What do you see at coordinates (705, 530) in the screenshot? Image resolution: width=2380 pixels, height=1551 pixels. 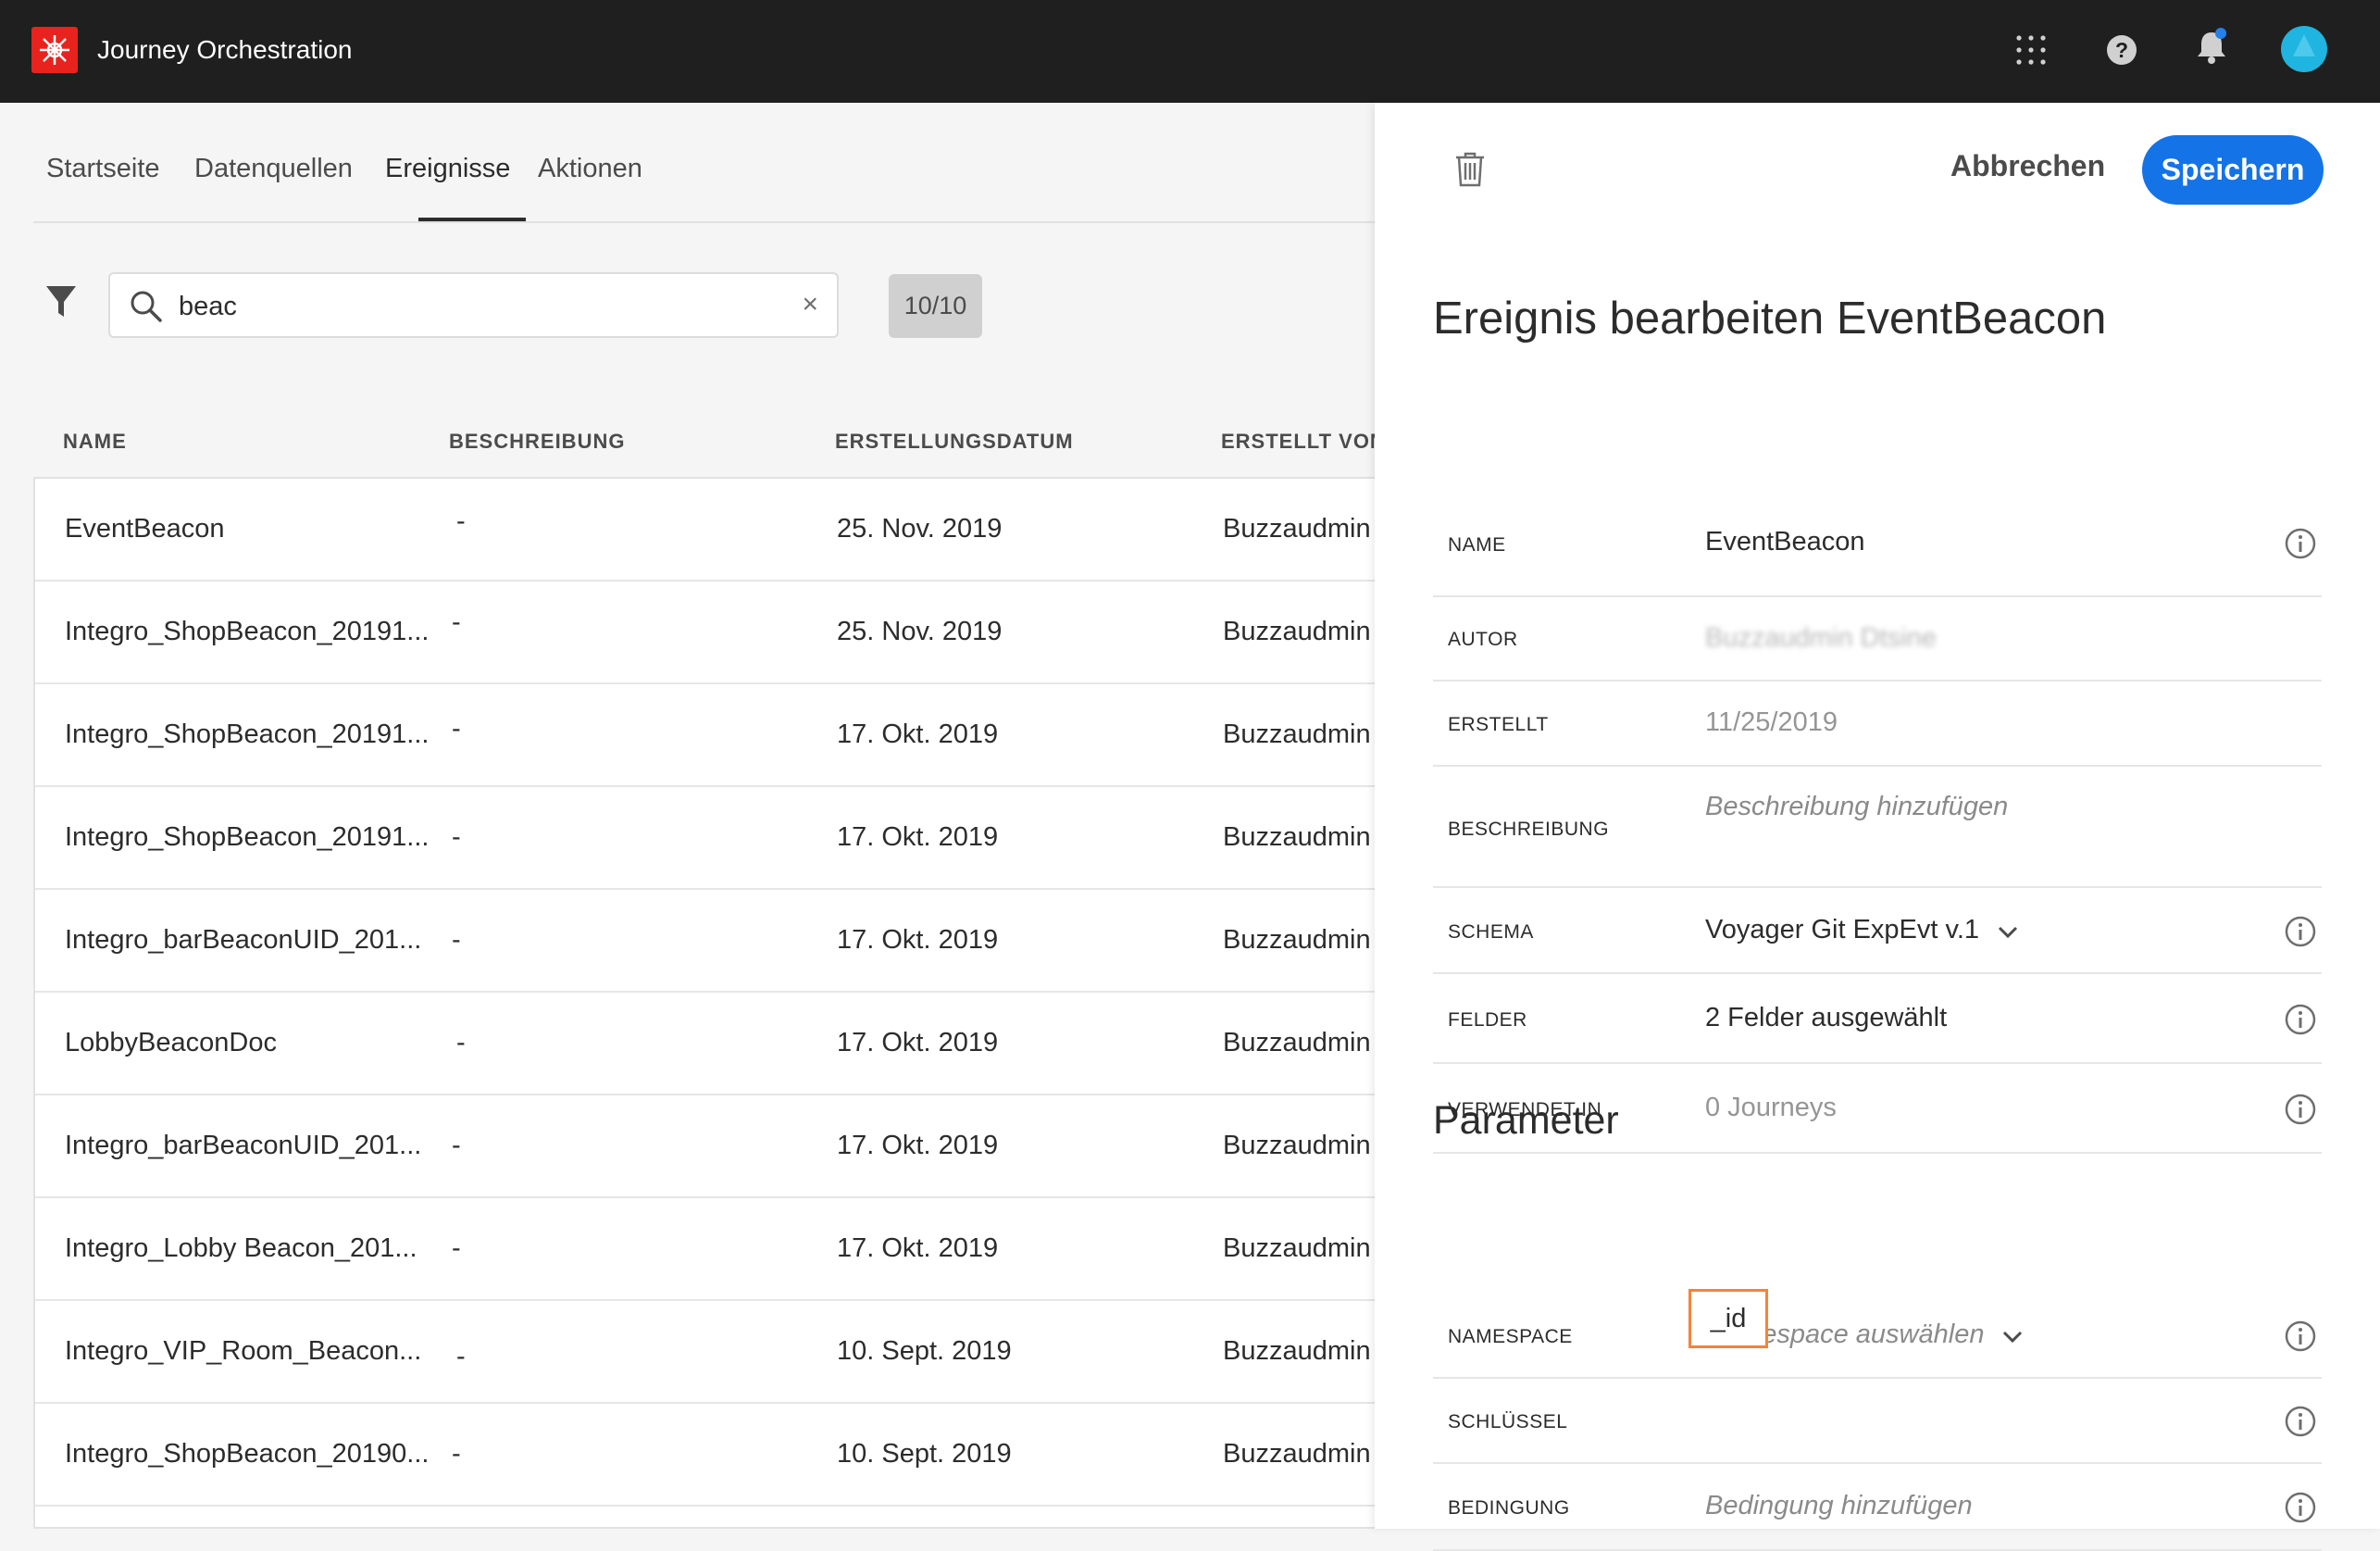 I see `table-row: EventBeacon - 25. Nov. 2019 Buzzaudmin D` at bounding box center [705, 530].